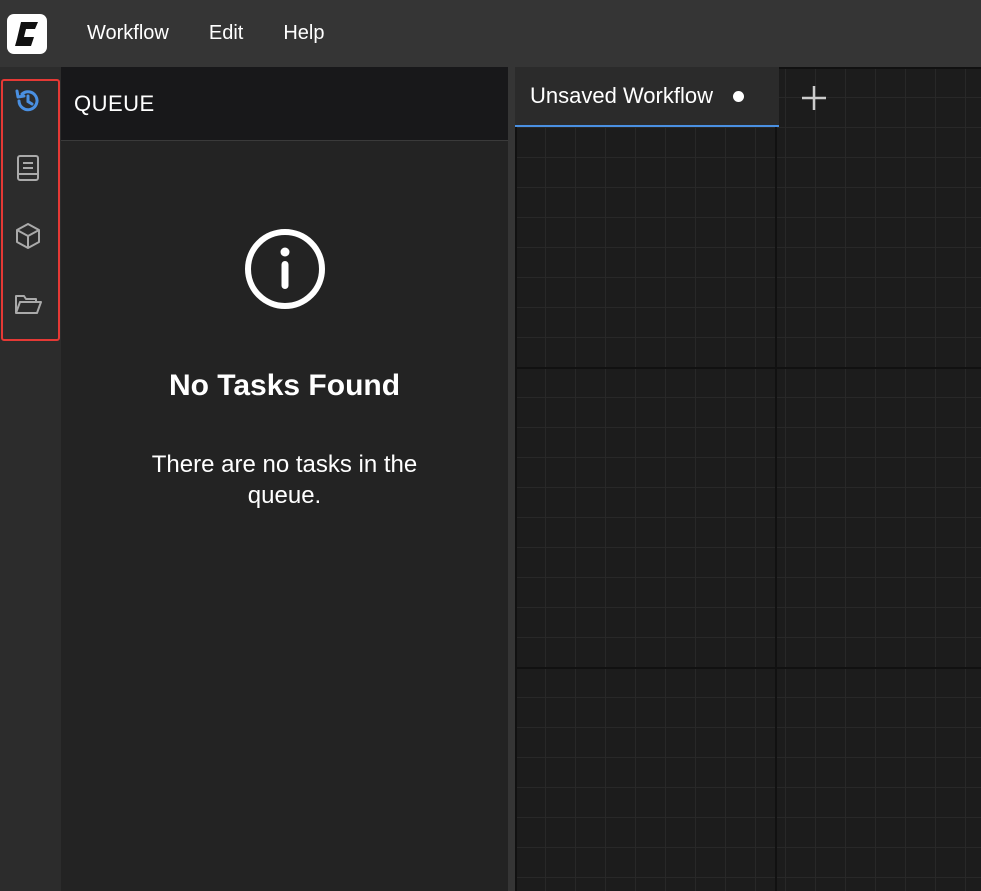 The height and width of the screenshot is (891, 981). What do you see at coordinates (511, 479) in the screenshot?
I see `panel-splitter` at bounding box center [511, 479].